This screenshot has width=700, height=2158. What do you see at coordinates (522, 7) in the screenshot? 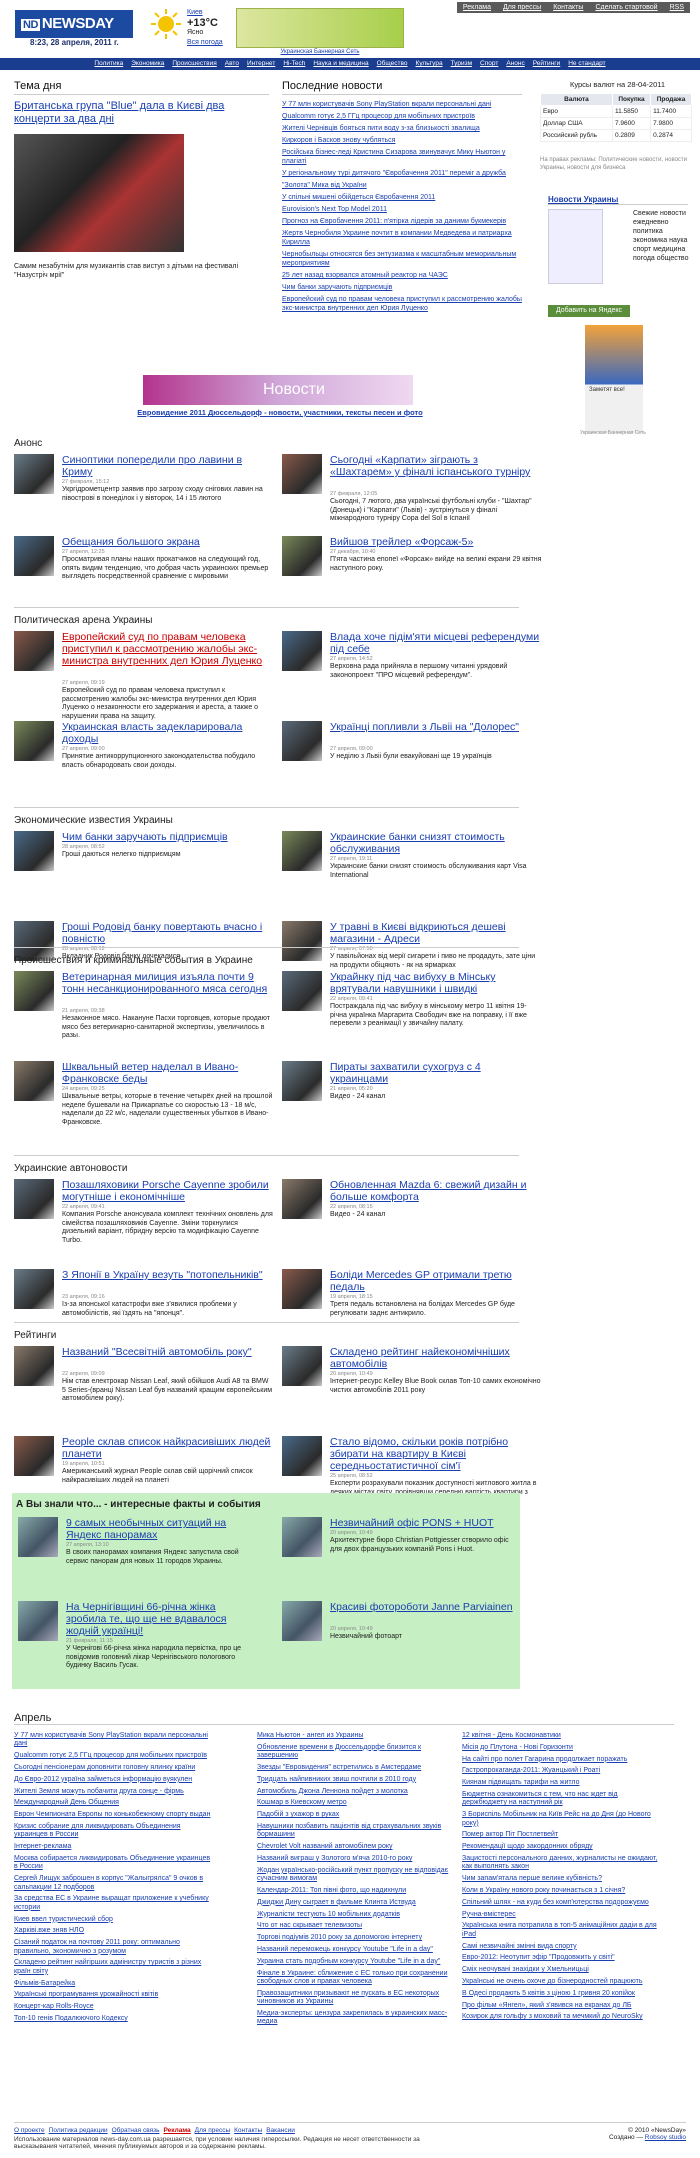
I see `top-link-press: Для прессы` at bounding box center [522, 7].